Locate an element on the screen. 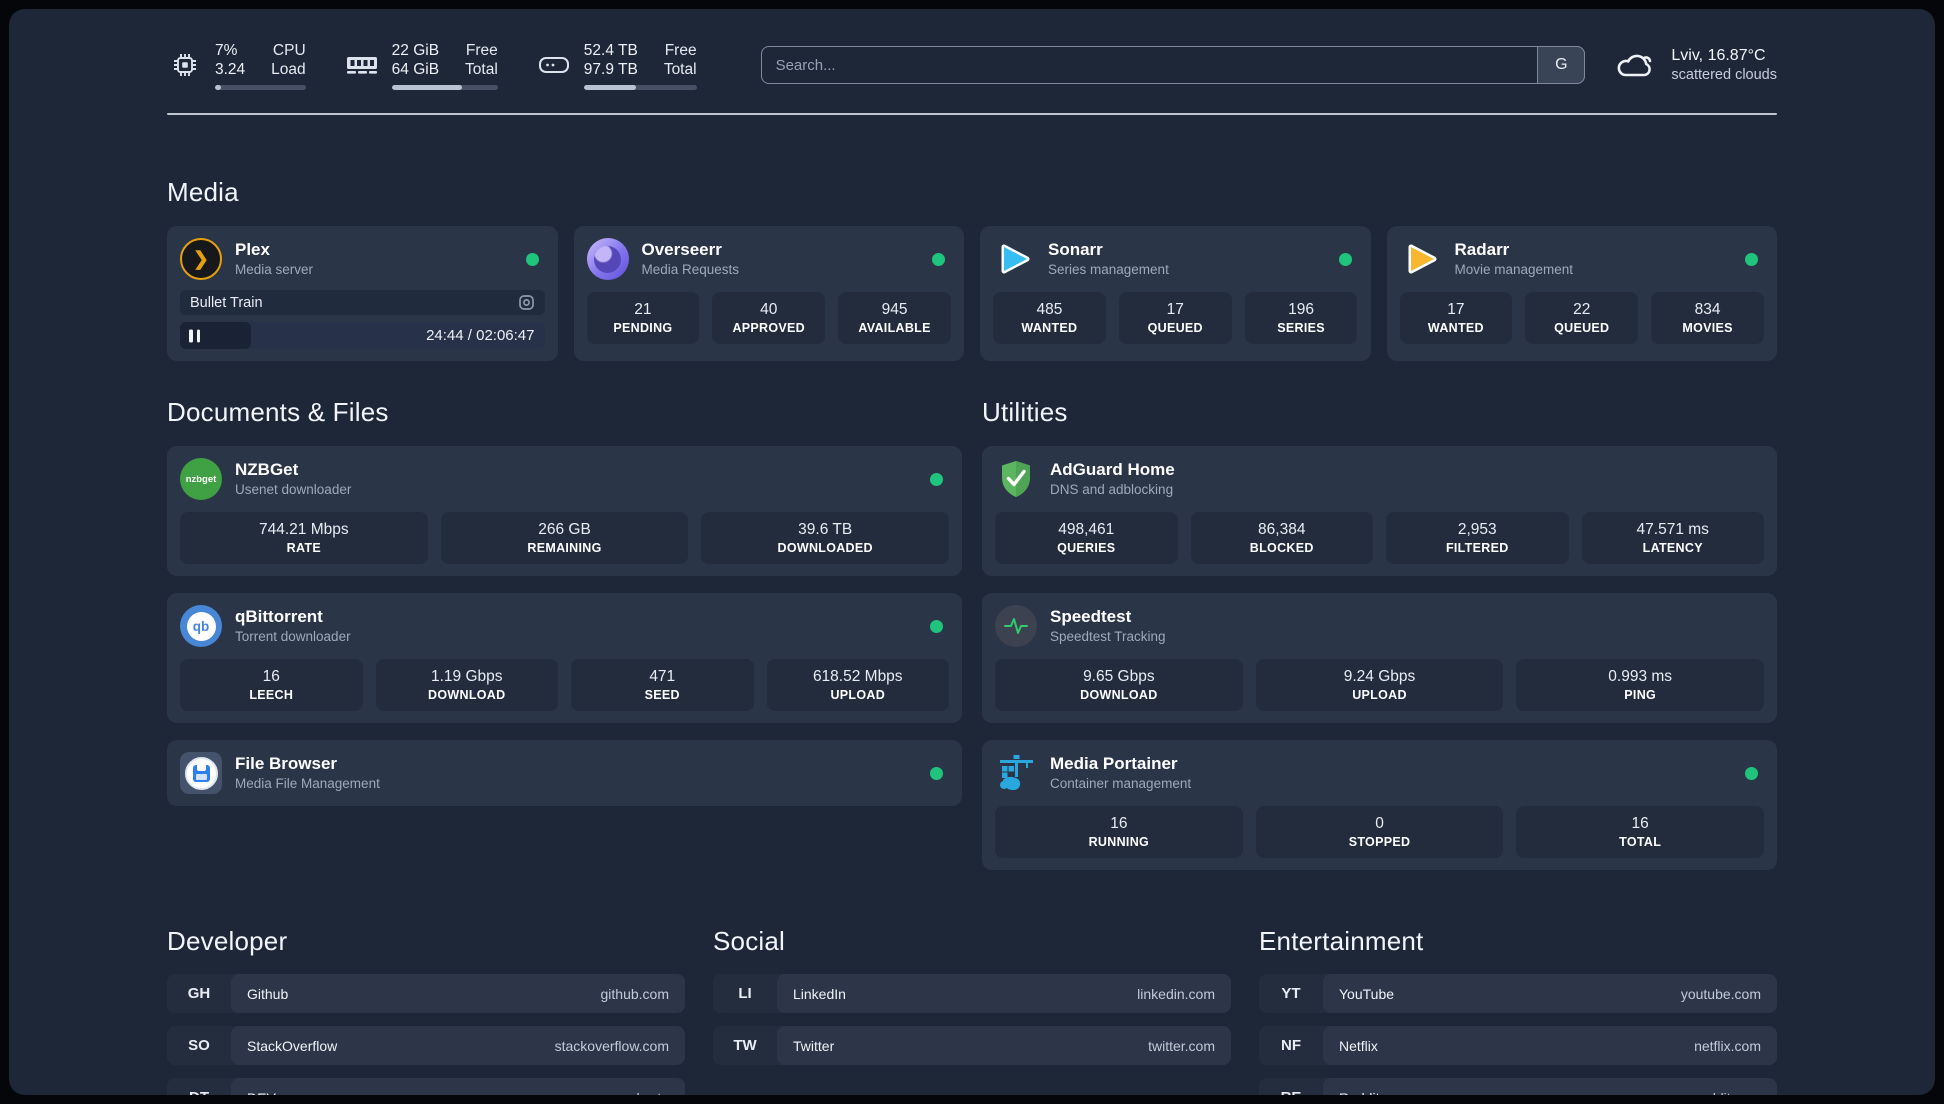 The image size is (1944, 1104). plex-icon: ❯ is located at coordinates (201, 259).